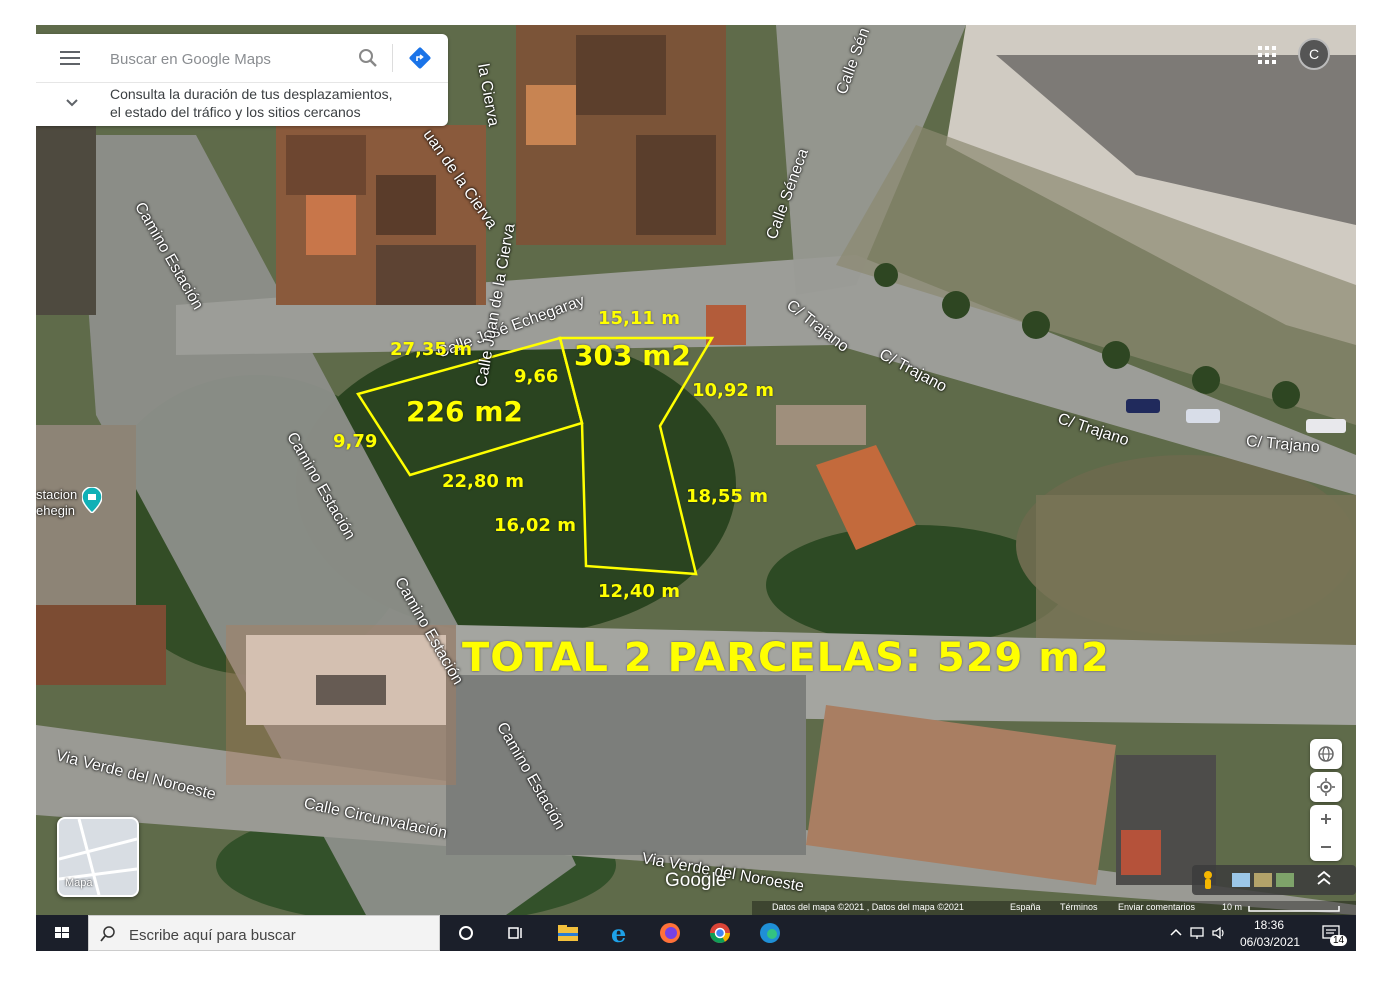  I want to click on globe-button, so click(1326, 754).